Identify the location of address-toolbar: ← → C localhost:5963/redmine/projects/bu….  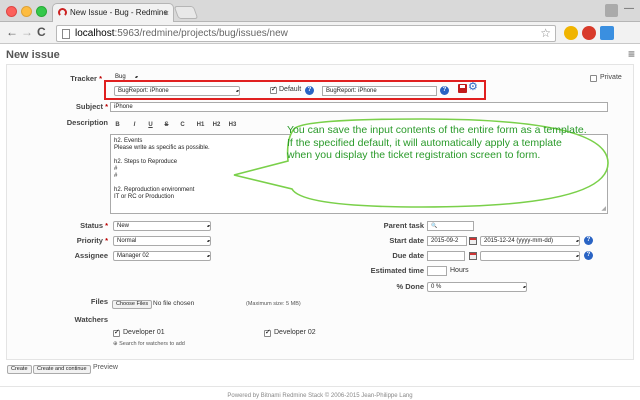
(320, 41).